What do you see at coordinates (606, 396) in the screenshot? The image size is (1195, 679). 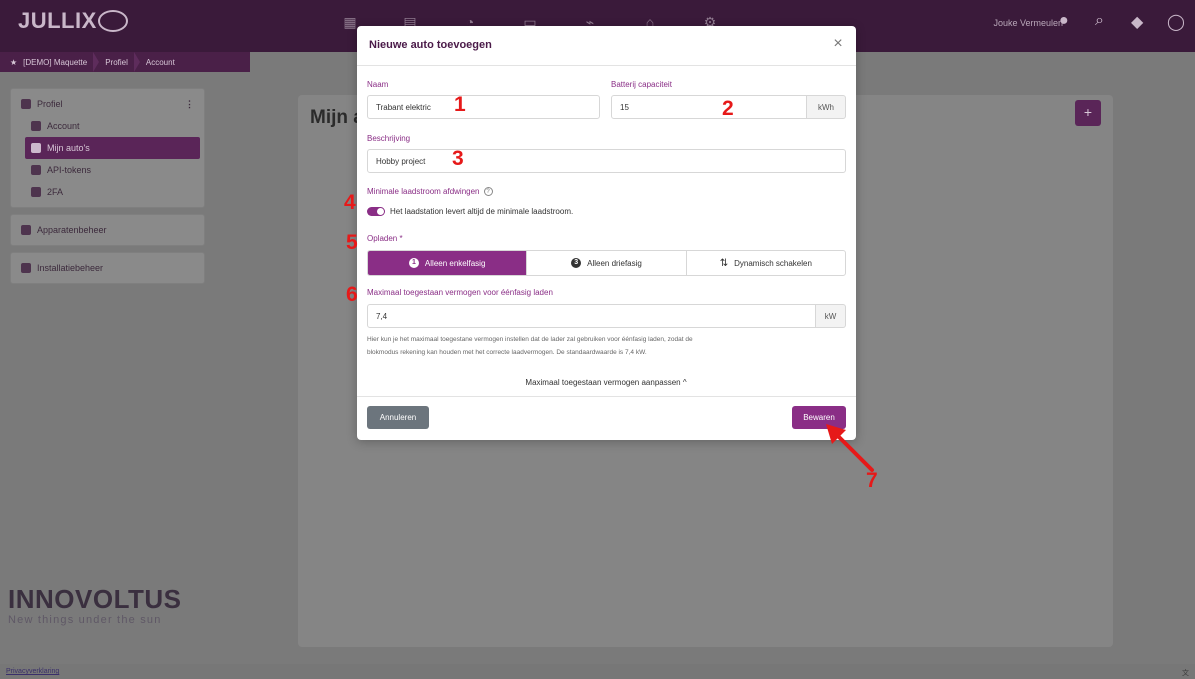 I see `modal-footer-divider` at bounding box center [606, 396].